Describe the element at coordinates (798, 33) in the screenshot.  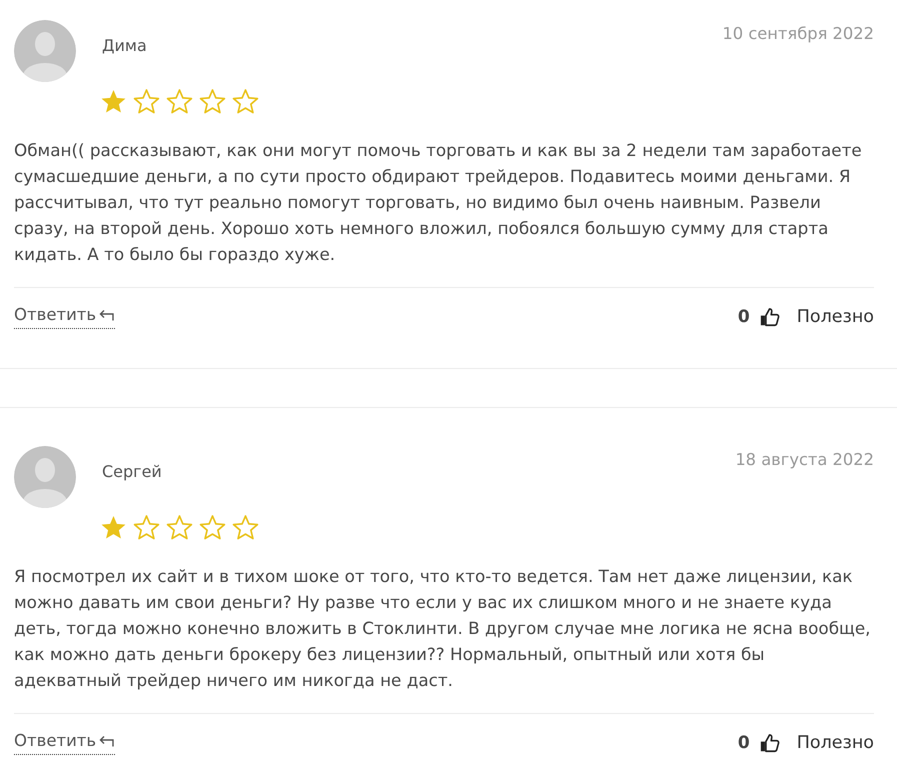
I see `review-date: 10 сентября 2022` at that location.